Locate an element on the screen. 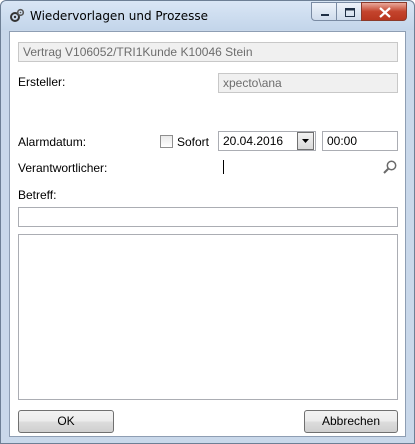 This screenshot has width=415, height=444. search-icon is located at coordinates (390, 167).